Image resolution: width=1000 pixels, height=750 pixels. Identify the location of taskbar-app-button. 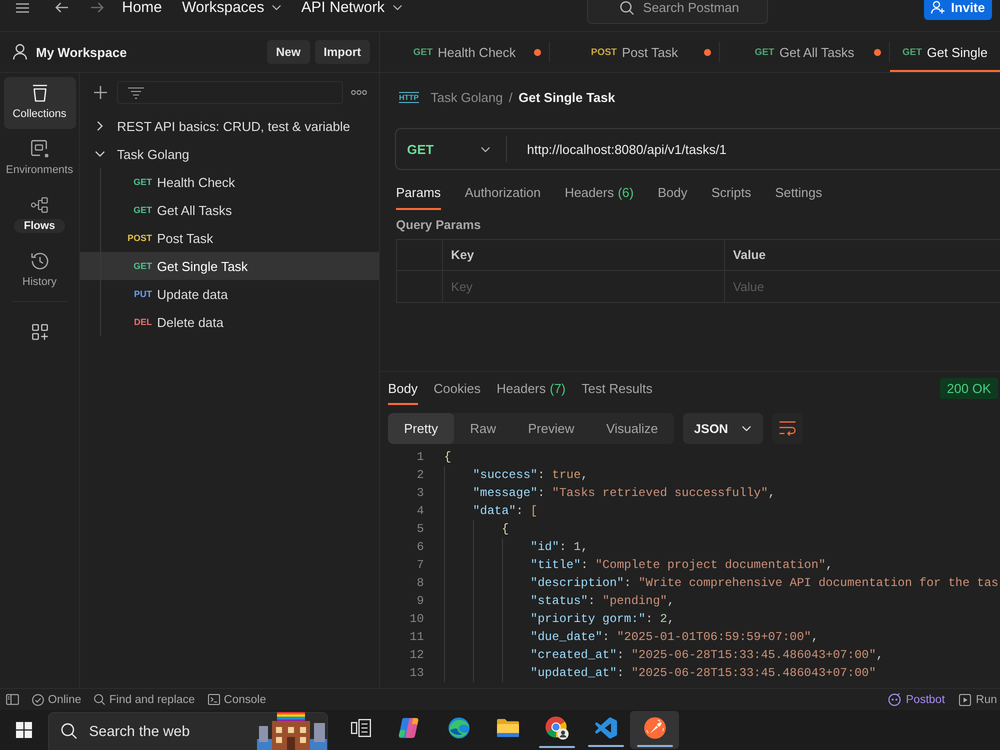
(654, 730).